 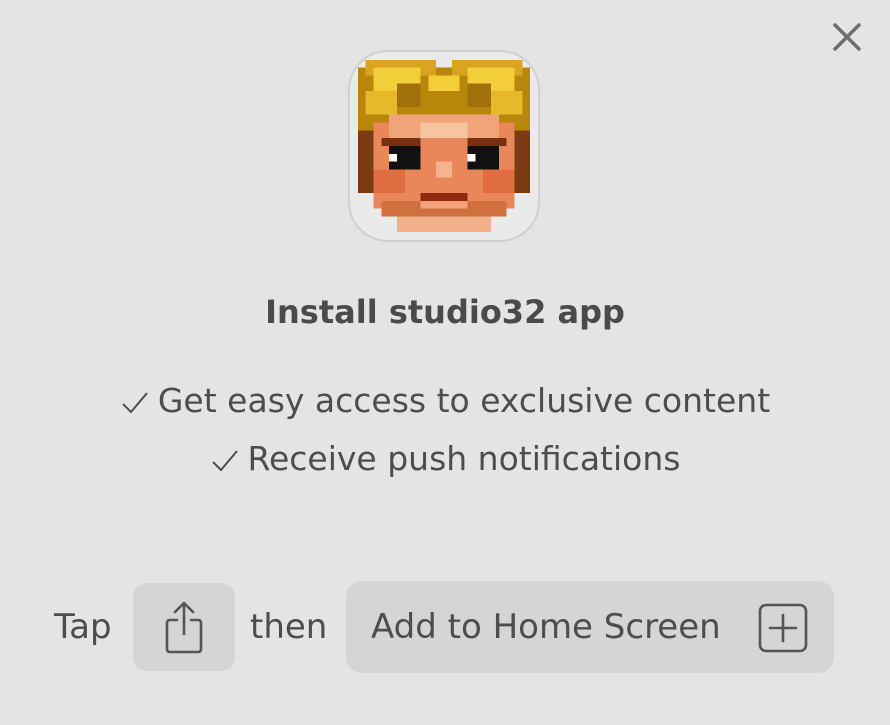 What do you see at coordinates (289, 627) in the screenshot?
I see `then-label: then` at bounding box center [289, 627].